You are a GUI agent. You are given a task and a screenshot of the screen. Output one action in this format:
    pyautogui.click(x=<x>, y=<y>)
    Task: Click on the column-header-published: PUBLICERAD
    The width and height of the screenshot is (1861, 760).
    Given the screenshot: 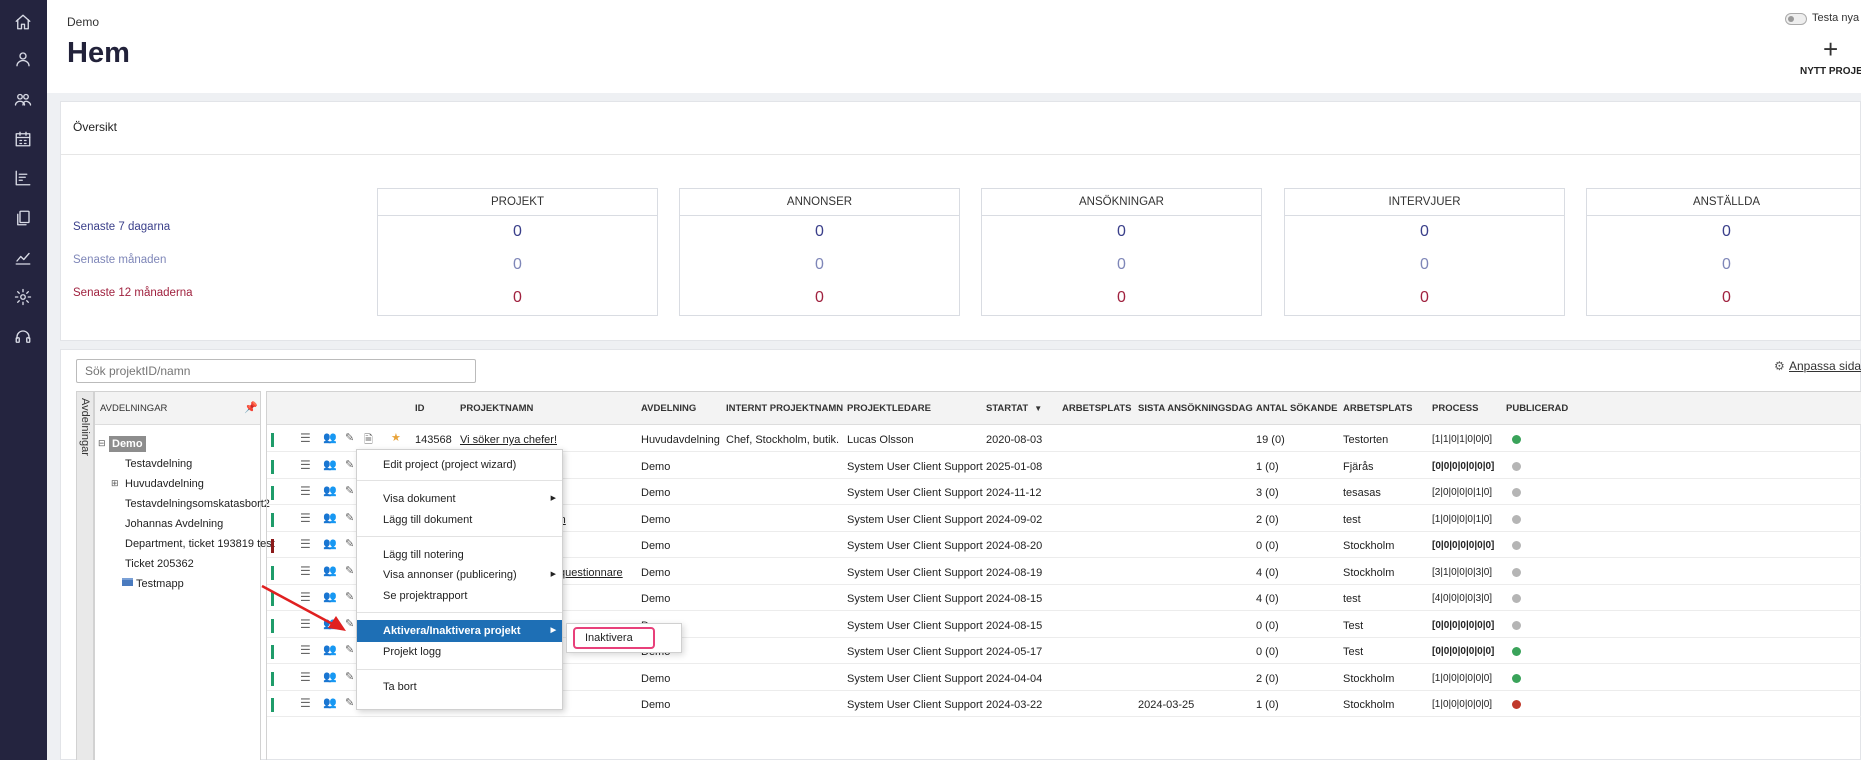 What is the action you would take?
    pyautogui.click(x=1537, y=408)
    